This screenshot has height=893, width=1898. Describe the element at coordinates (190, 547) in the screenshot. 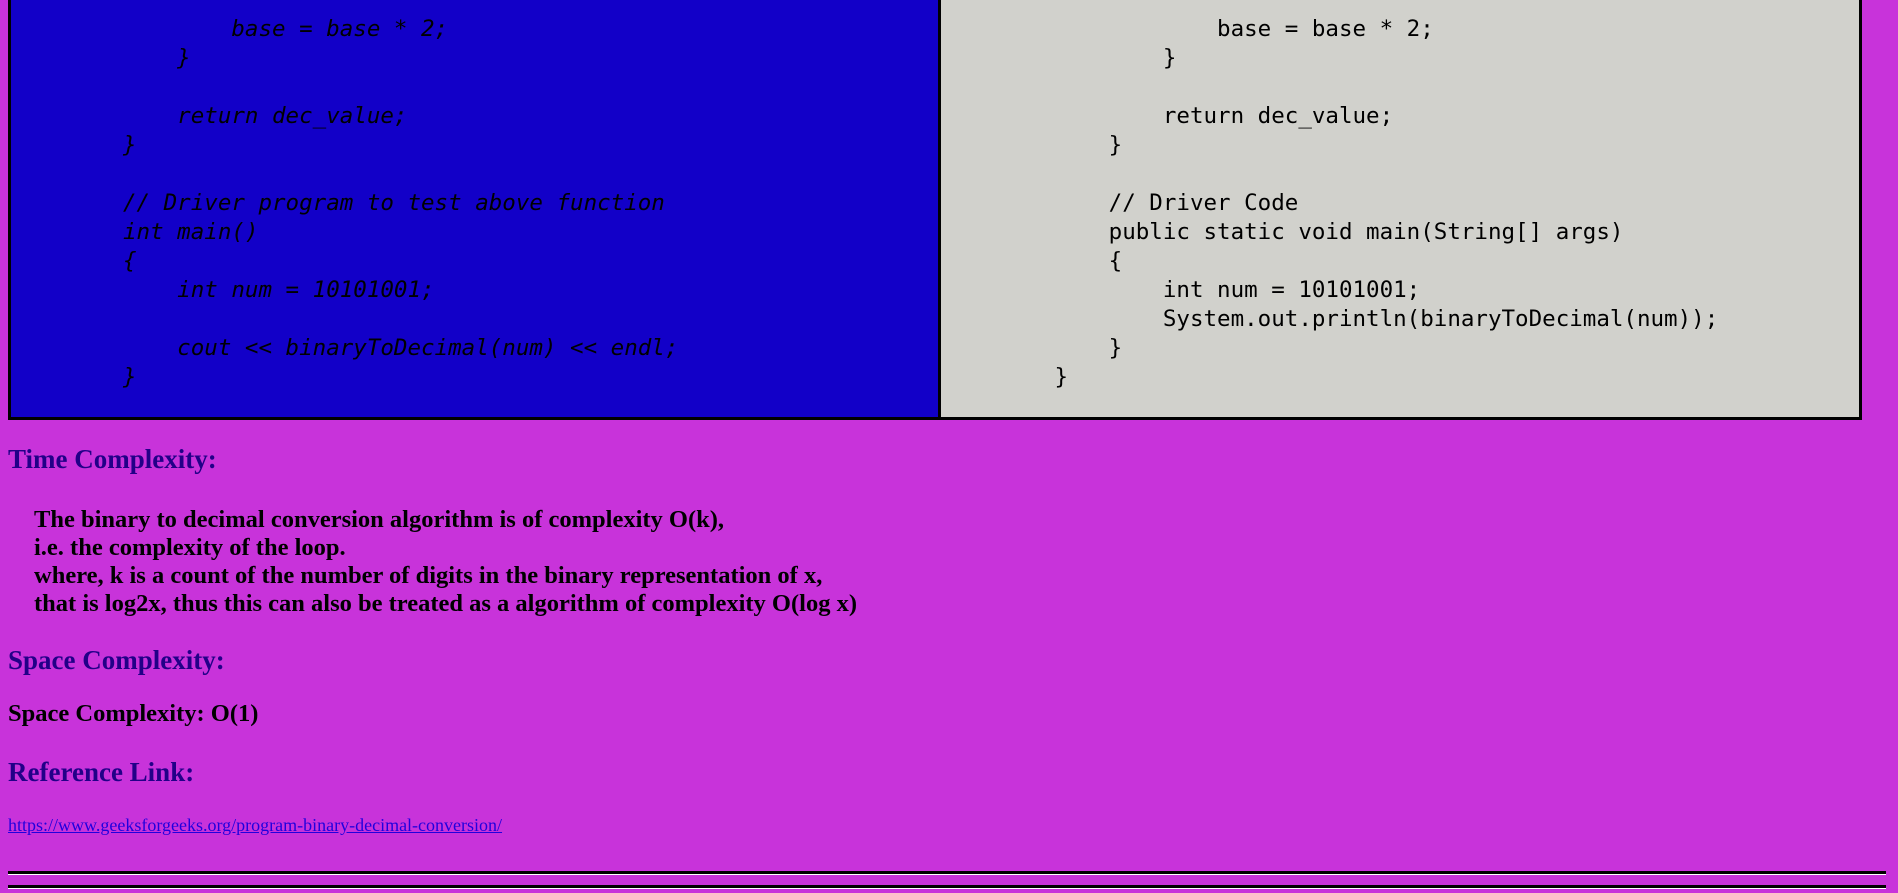

I see `time-complexity-line: i.e. the complexity of the loop.` at that location.